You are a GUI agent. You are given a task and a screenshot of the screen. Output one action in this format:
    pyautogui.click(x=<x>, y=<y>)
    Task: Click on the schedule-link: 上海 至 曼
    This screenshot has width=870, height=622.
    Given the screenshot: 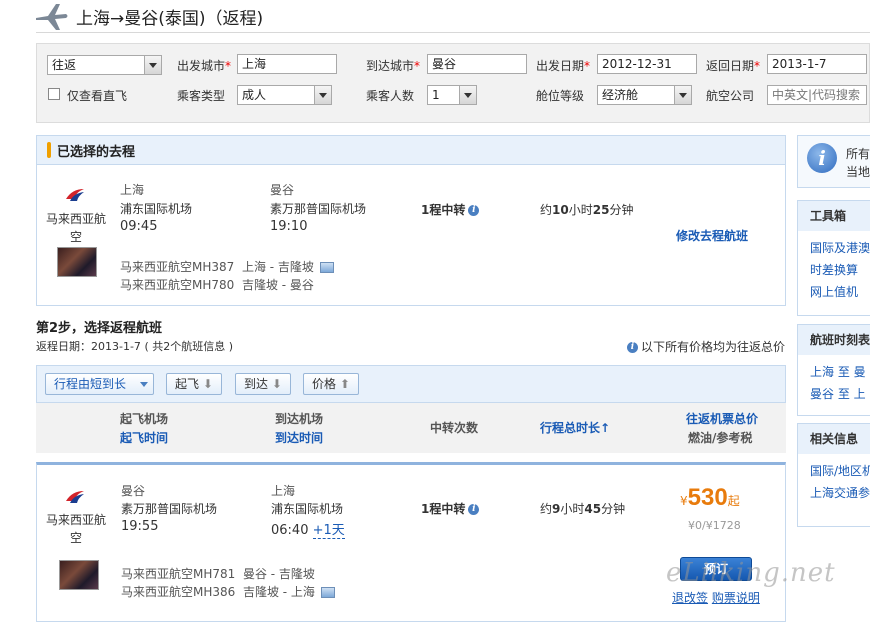 What is the action you would take?
    pyautogui.click(x=834, y=372)
    